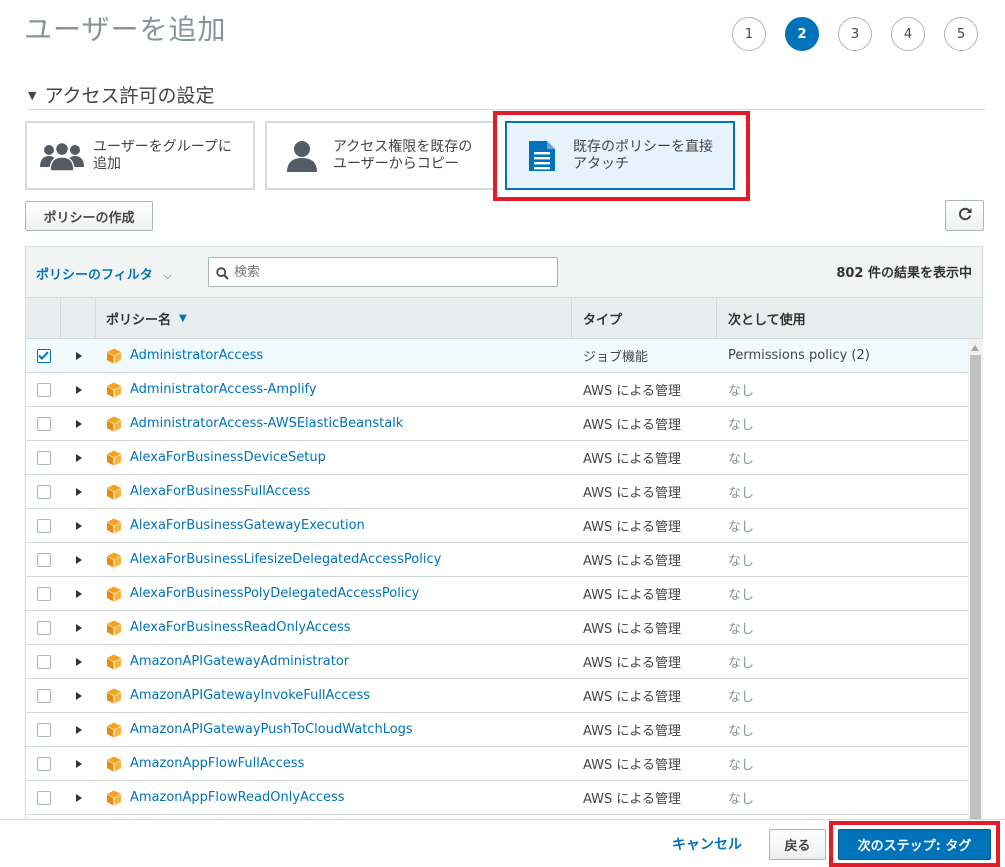 The width and height of the screenshot is (1005, 867). I want to click on policy-name-cell: AmazonAPIGatewayAdministrator, so click(334, 662).